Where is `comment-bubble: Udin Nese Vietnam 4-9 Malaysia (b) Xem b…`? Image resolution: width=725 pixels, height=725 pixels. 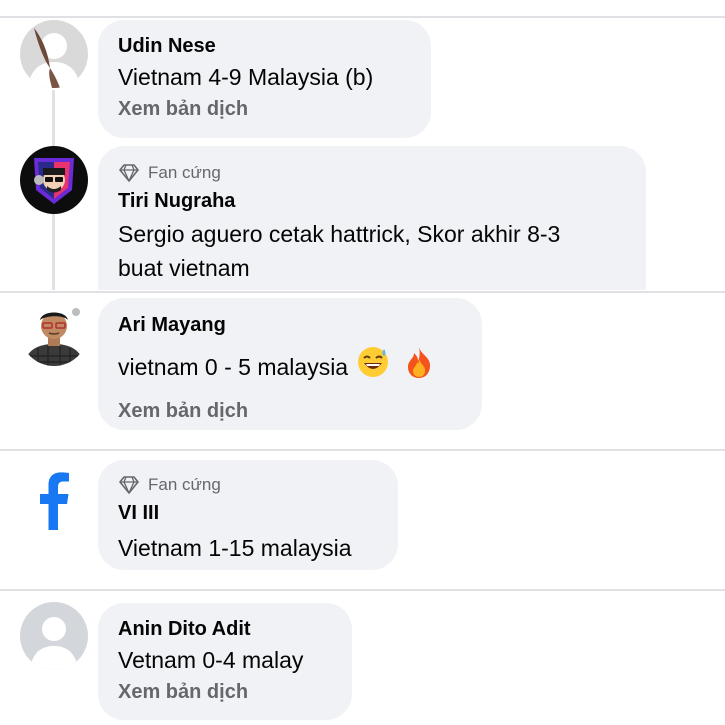
comment-bubble: Udin Nese Vietnam 4-9 Malaysia (b) Xem b… is located at coordinates (264, 79).